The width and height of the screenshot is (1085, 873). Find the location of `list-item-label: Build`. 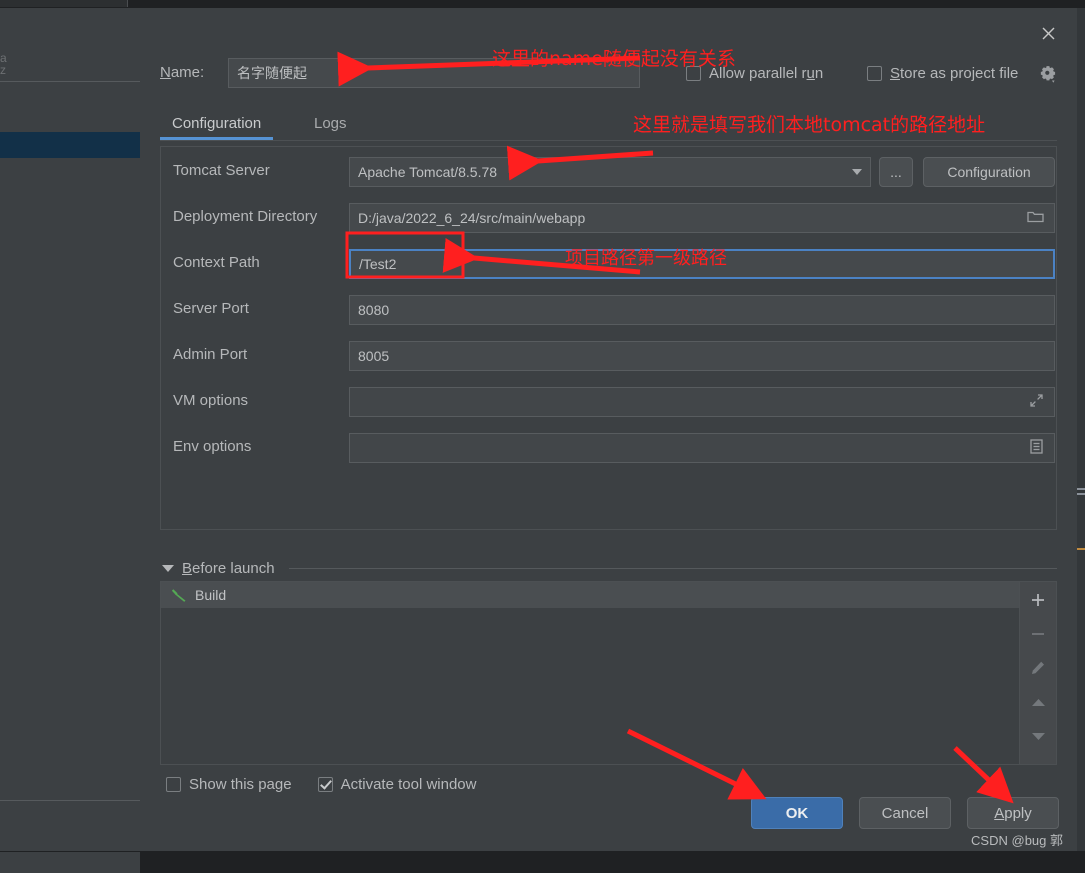

list-item-label: Build is located at coordinates (211, 595).